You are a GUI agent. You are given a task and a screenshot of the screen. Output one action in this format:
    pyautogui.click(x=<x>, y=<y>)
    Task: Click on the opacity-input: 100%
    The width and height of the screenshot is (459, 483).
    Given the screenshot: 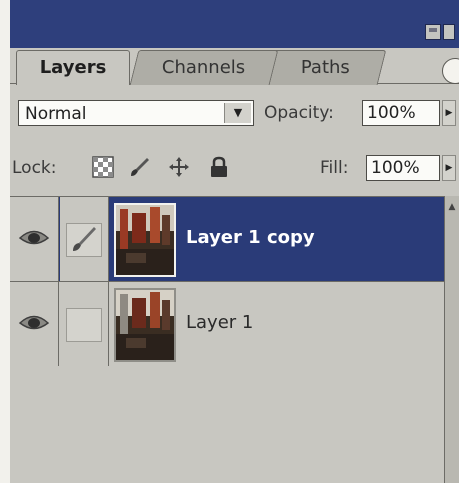 What is the action you would take?
    pyautogui.click(x=401, y=113)
    